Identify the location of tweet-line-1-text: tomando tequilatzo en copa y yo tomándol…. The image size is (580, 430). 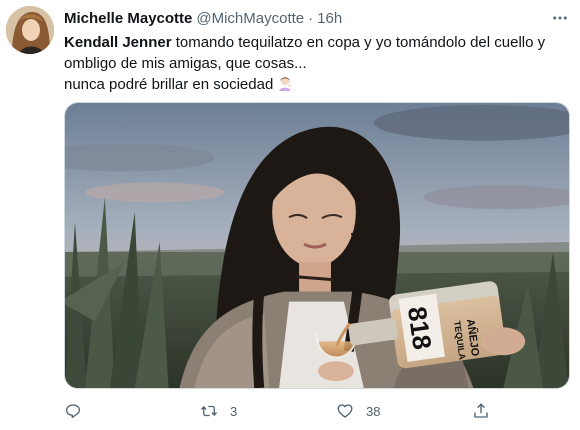
(358, 42).